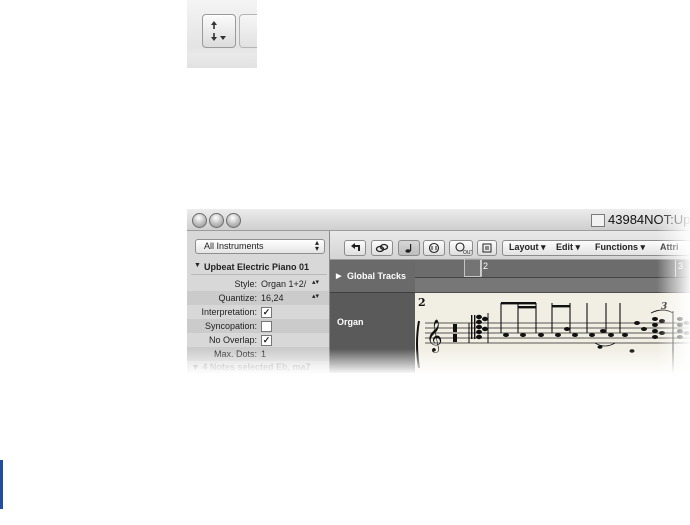 The height and width of the screenshot is (525, 690). I want to click on bar-2-number: 2, so click(486, 266).